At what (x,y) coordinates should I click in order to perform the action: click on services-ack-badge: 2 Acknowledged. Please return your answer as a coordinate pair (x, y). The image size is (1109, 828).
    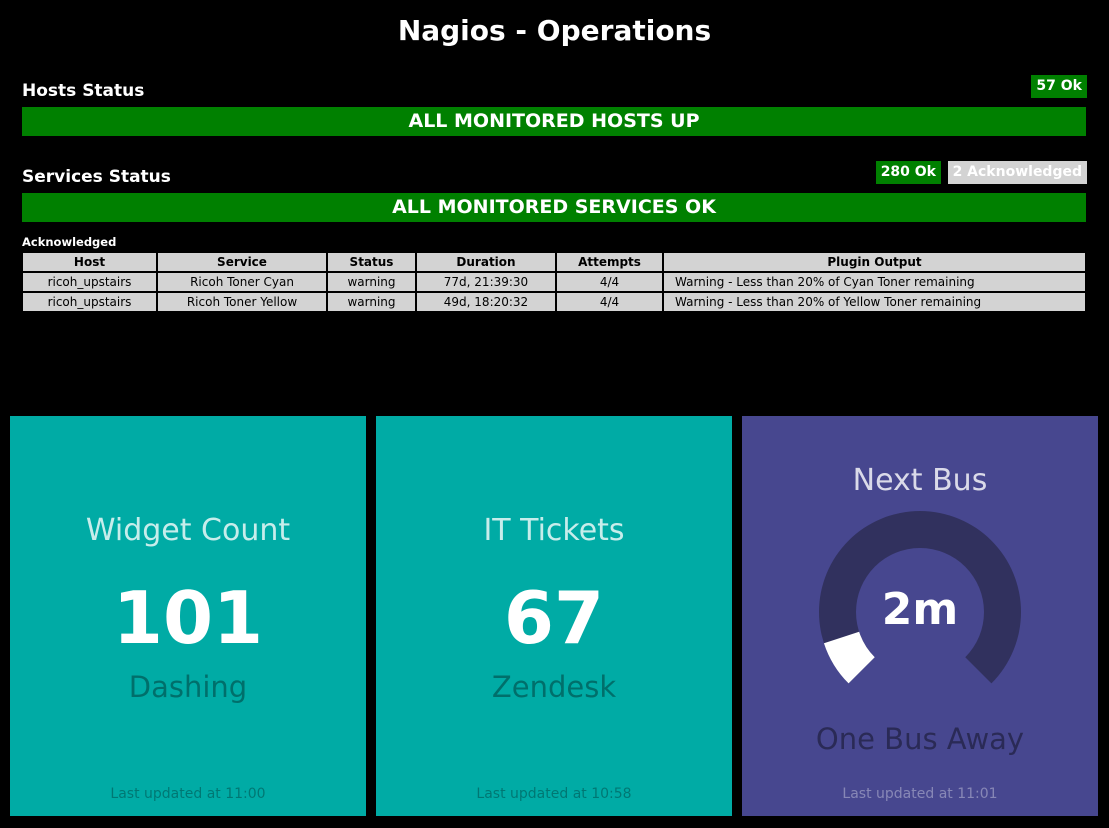
    Looking at the image, I should click on (1017, 172).